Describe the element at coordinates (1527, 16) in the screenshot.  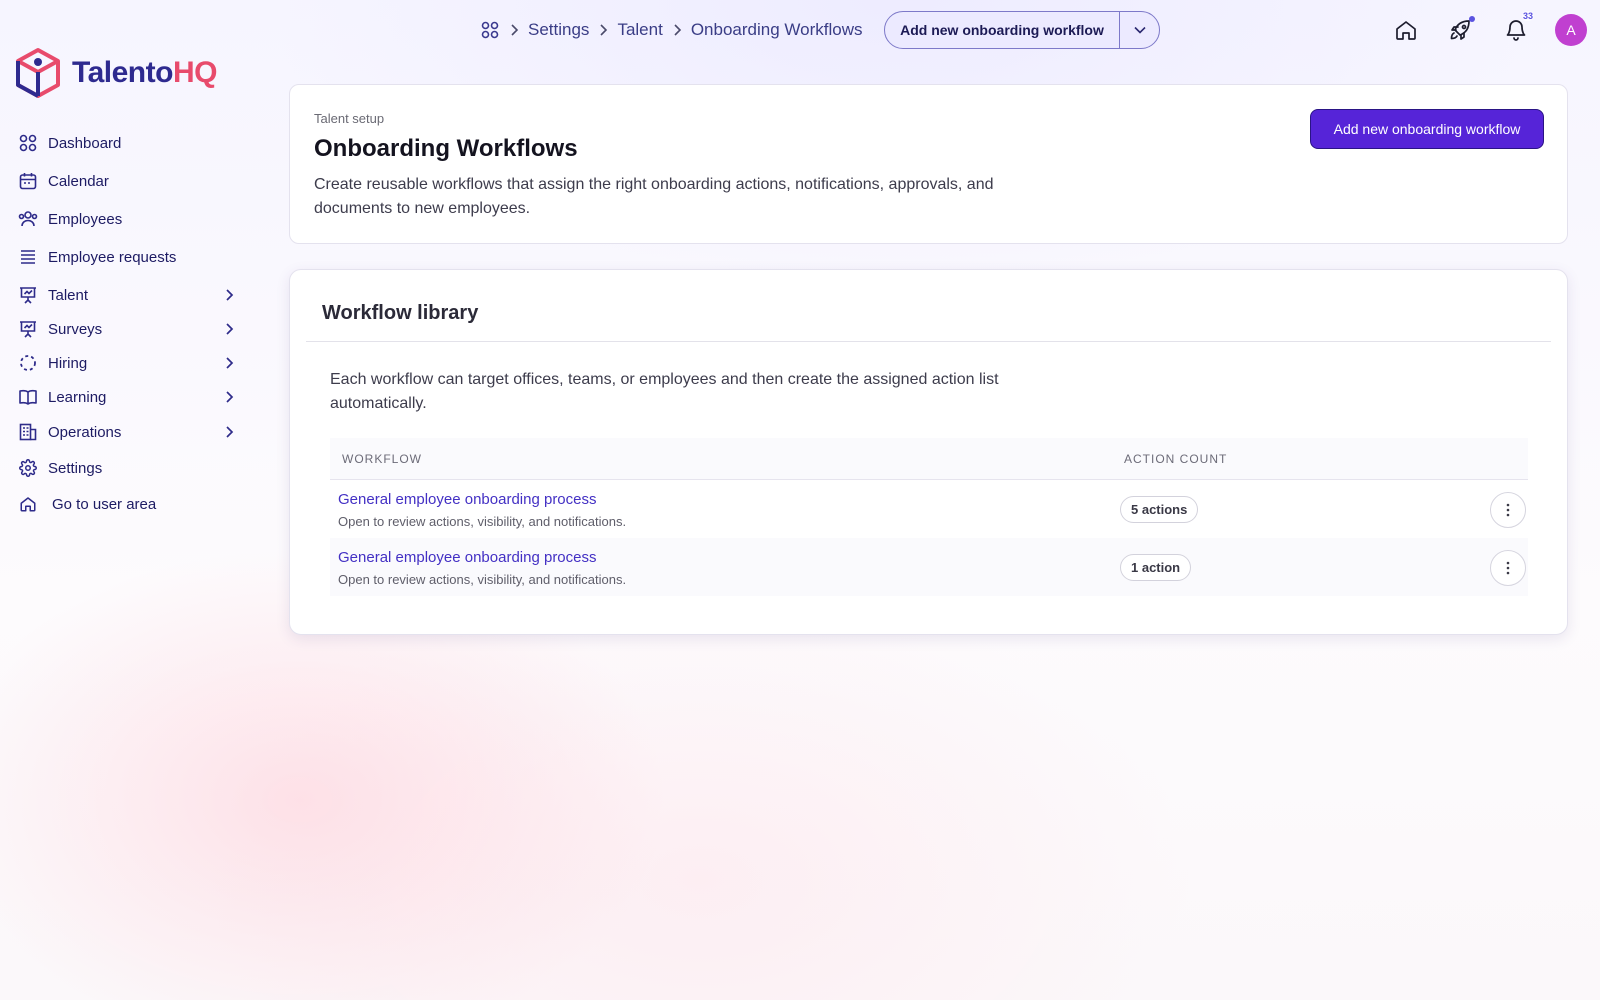
I see `notification-count-badge: 33` at that location.